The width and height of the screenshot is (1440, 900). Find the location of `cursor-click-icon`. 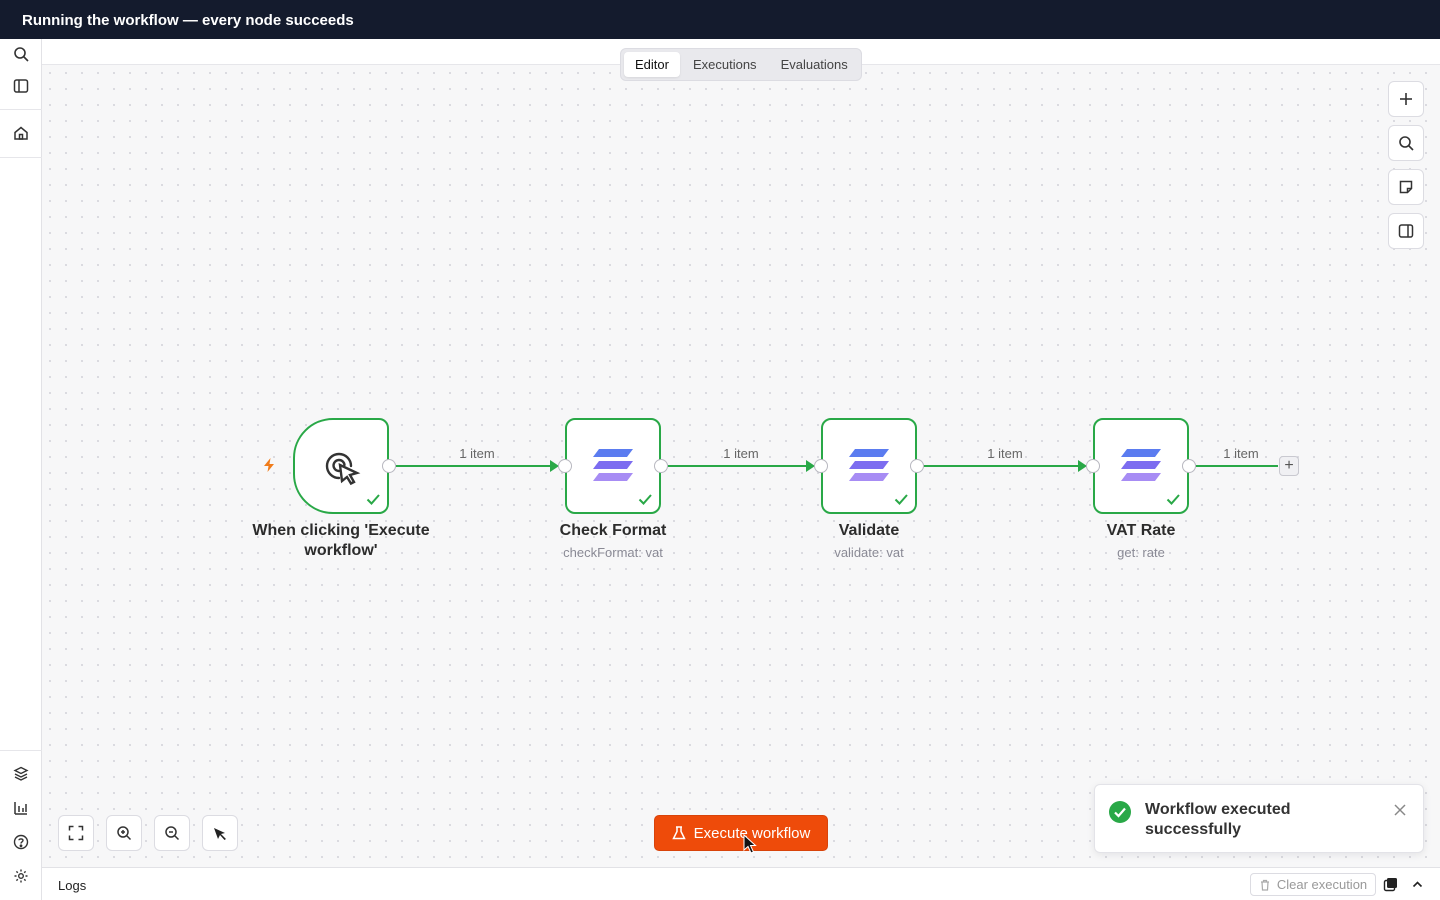

cursor-click-icon is located at coordinates (343, 469).